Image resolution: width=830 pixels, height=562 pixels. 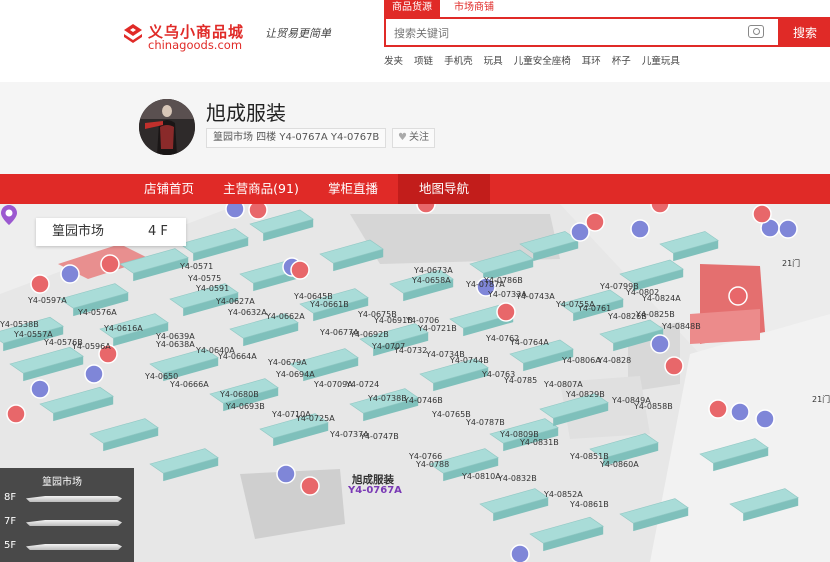 I want to click on stall-label: Y4-0765B, so click(x=451, y=414).